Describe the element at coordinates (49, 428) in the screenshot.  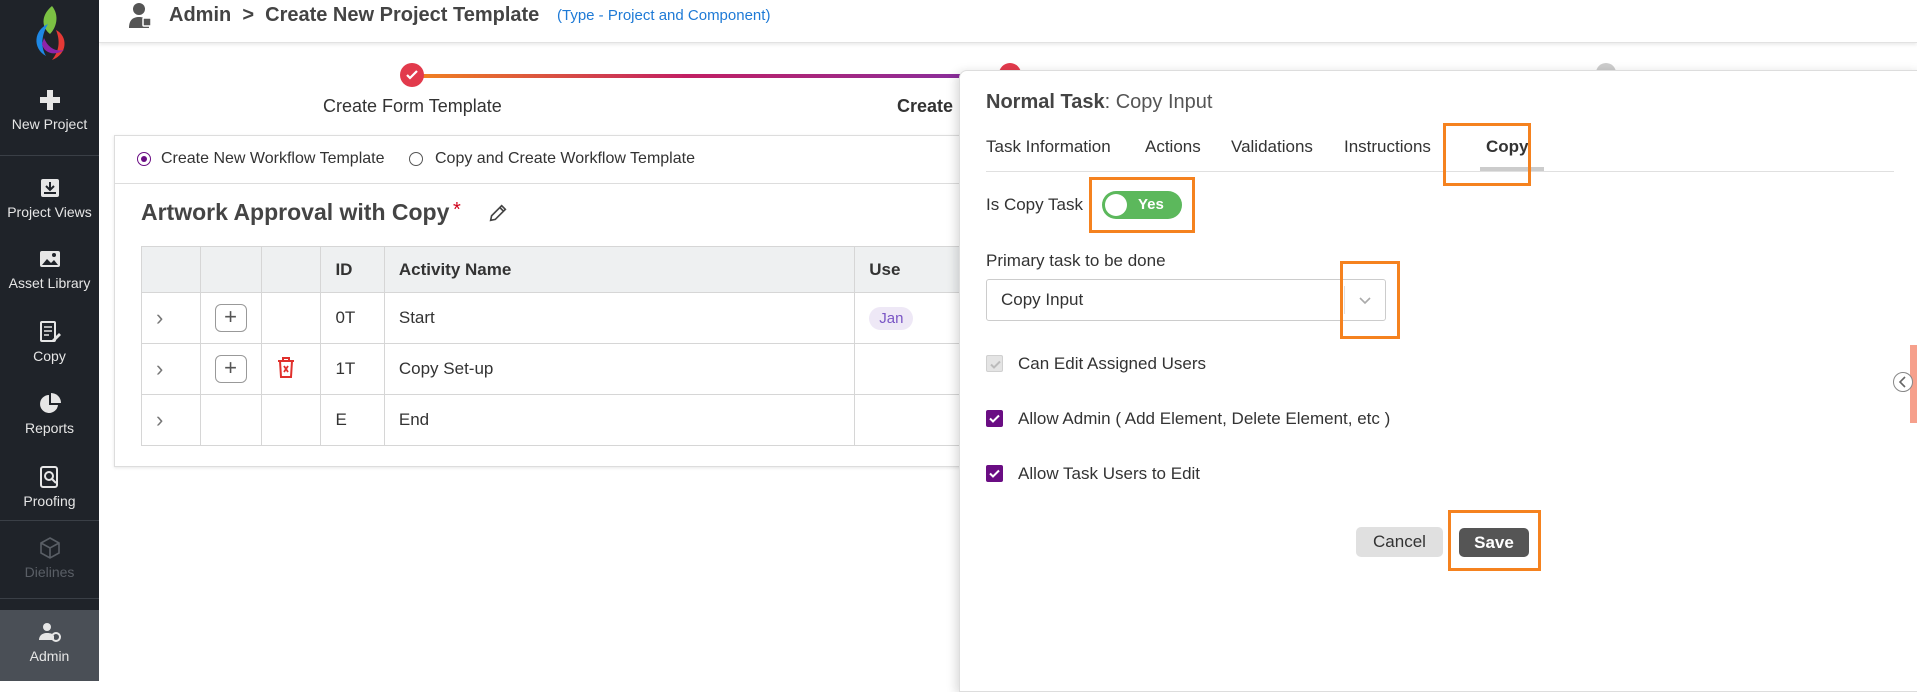
I see `sidebar-item-label: Reports` at that location.